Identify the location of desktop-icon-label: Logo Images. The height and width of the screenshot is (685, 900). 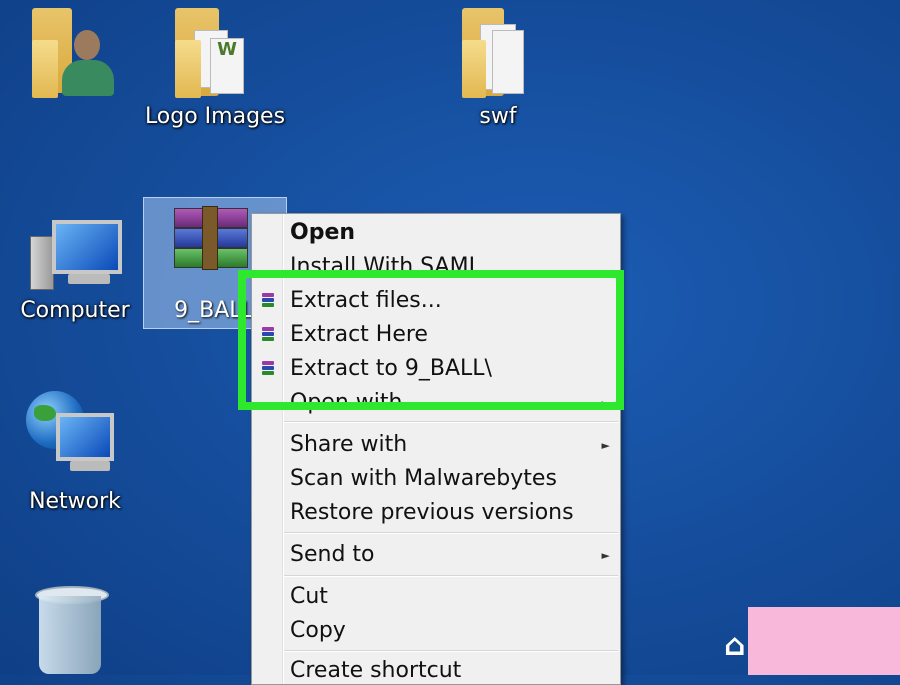
(215, 116).